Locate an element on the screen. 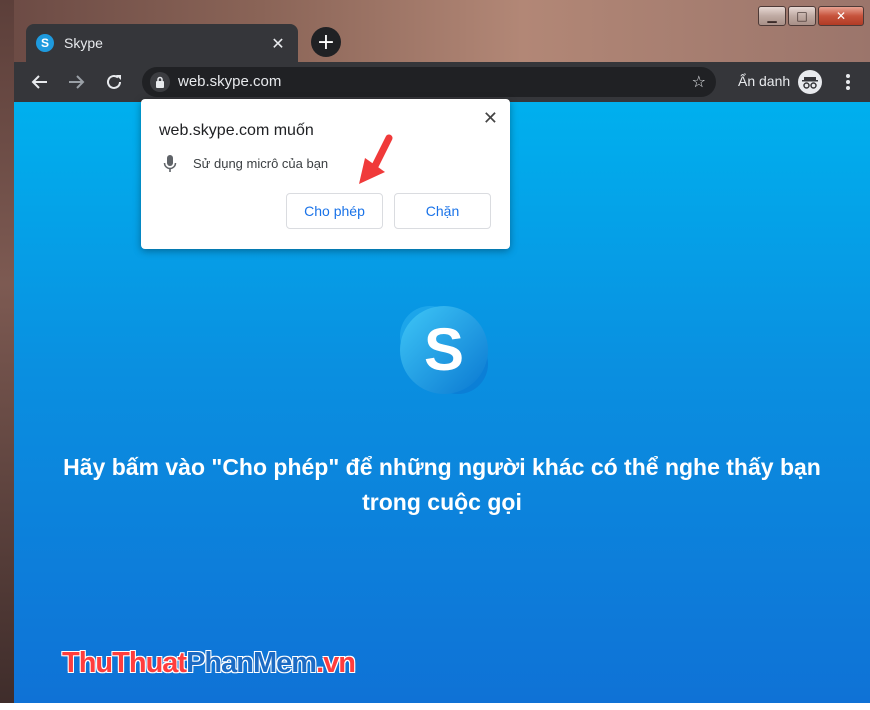 Image resolution: width=870 pixels, height=710 pixels. desktop-edge is located at coordinates (7, 355).